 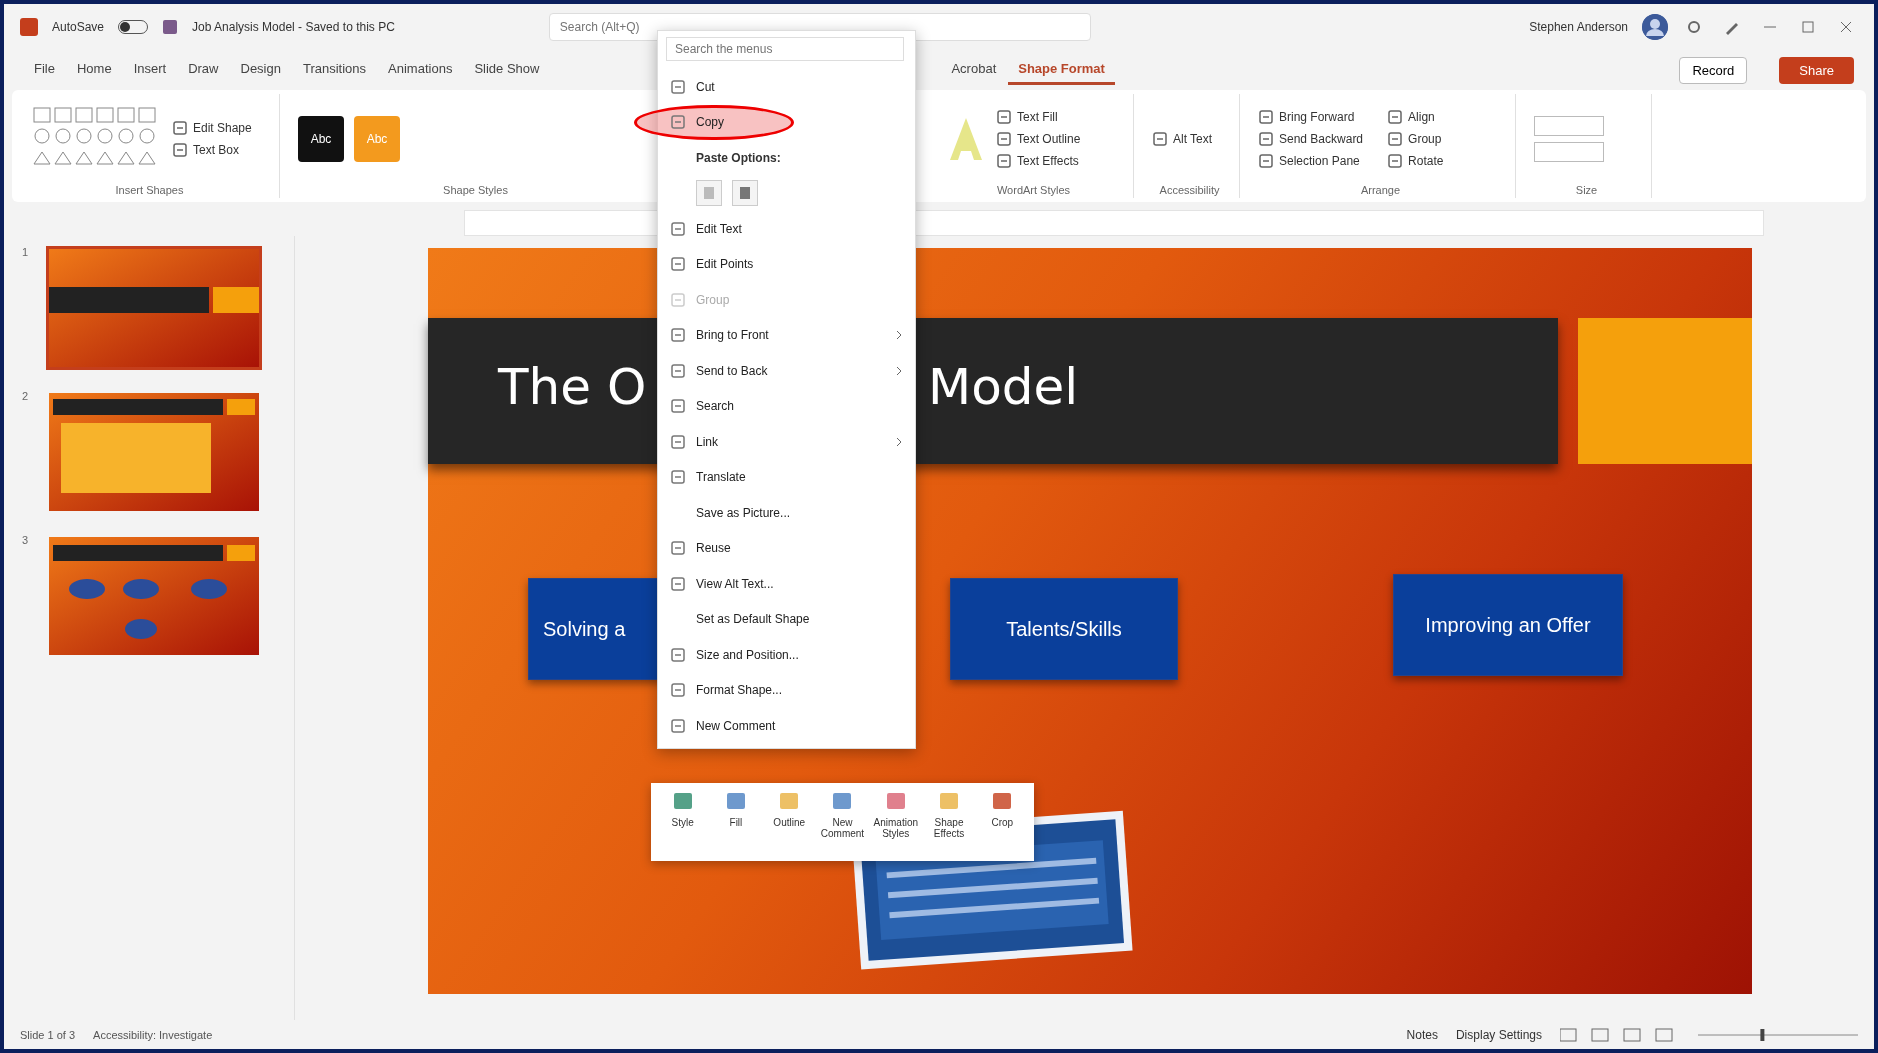 What do you see at coordinates (896, 822) in the screenshot?
I see `toolbar-button: Animation Styles` at bounding box center [896, 822].